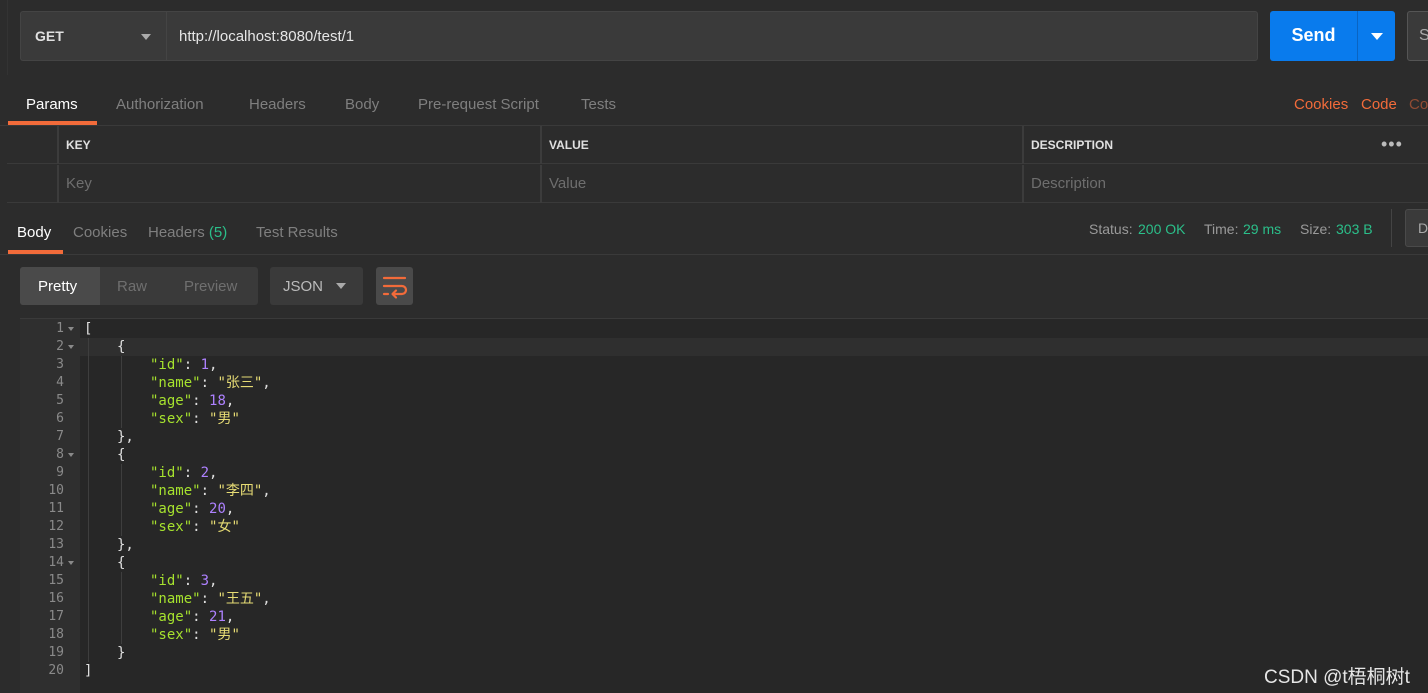 Image resolution: width=1428 pixels, height=693 pixels. I want to click on url-input: http://localhost:8080/test/1, so click(712, 36).